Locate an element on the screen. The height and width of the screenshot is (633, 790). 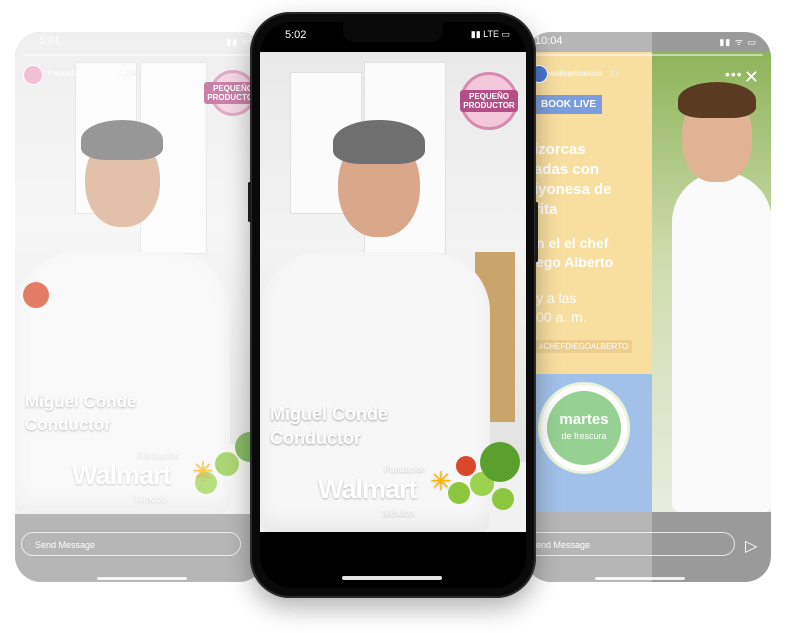
status-time: 10:04 is located at coordinates (549, 41).